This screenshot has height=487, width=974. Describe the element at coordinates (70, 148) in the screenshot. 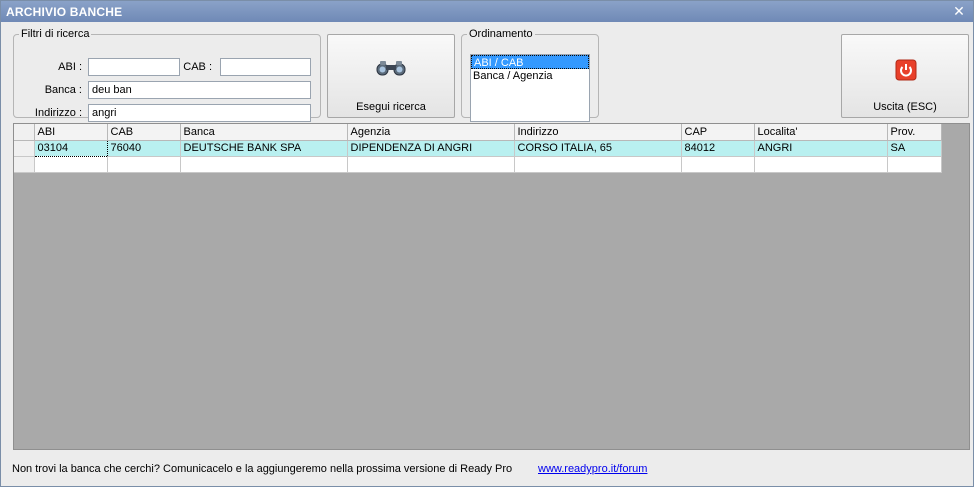

I see `cell-abi: 03104` at that location.